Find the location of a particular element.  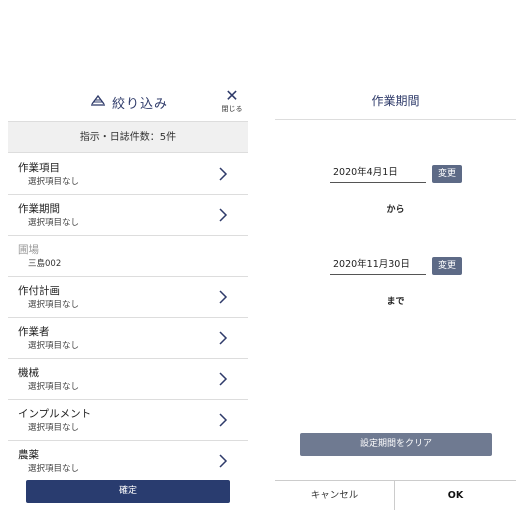

period-title: 作業期間 is located at coordinates (395, 101).